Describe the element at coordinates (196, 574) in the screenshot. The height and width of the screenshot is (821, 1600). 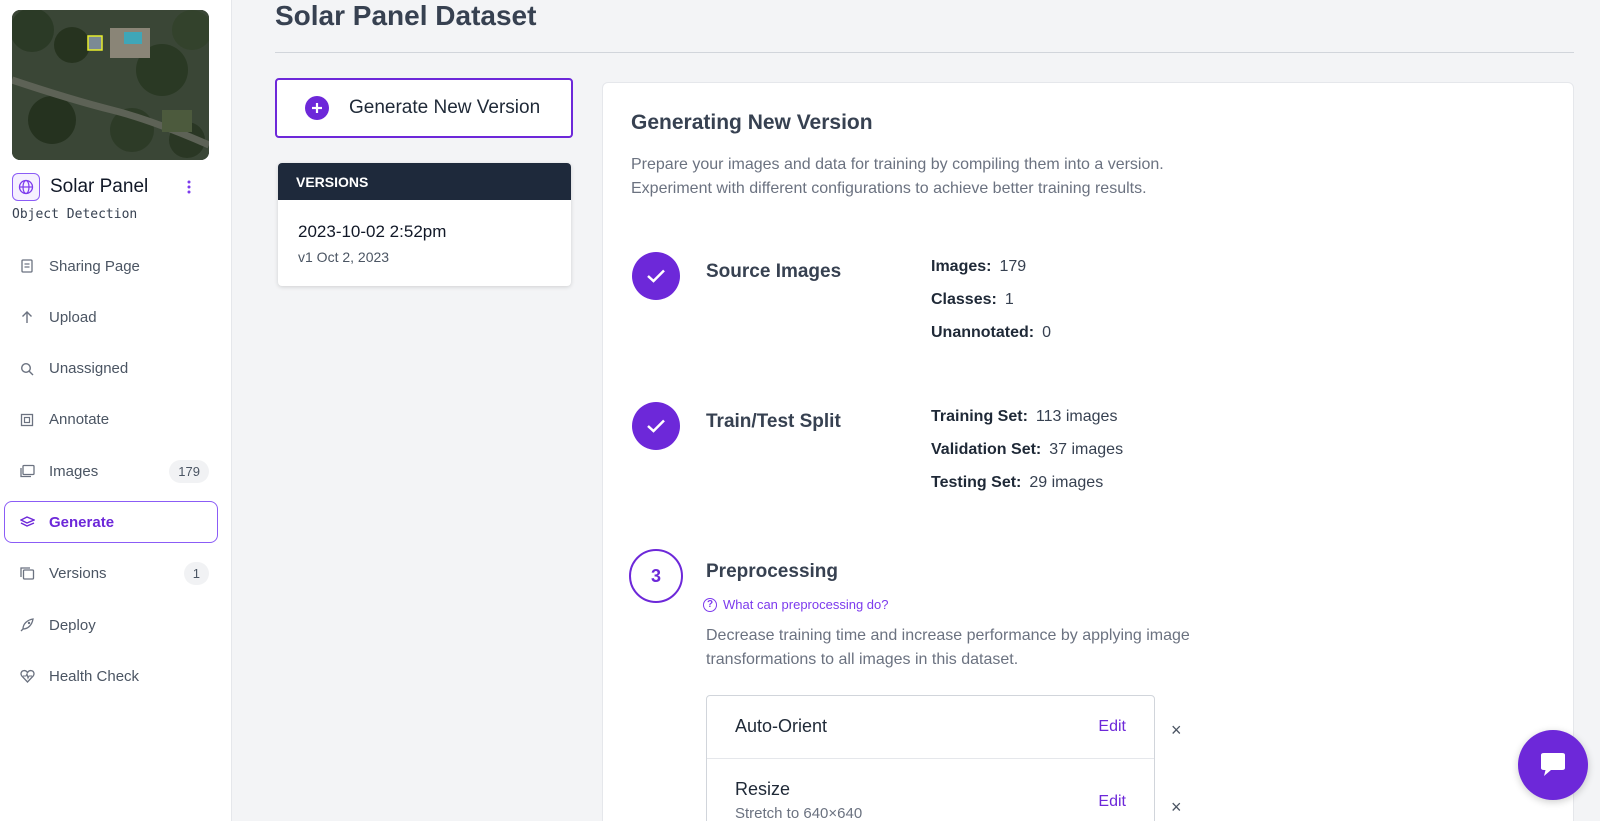
I see `versions-count-badge: 1` at that location.